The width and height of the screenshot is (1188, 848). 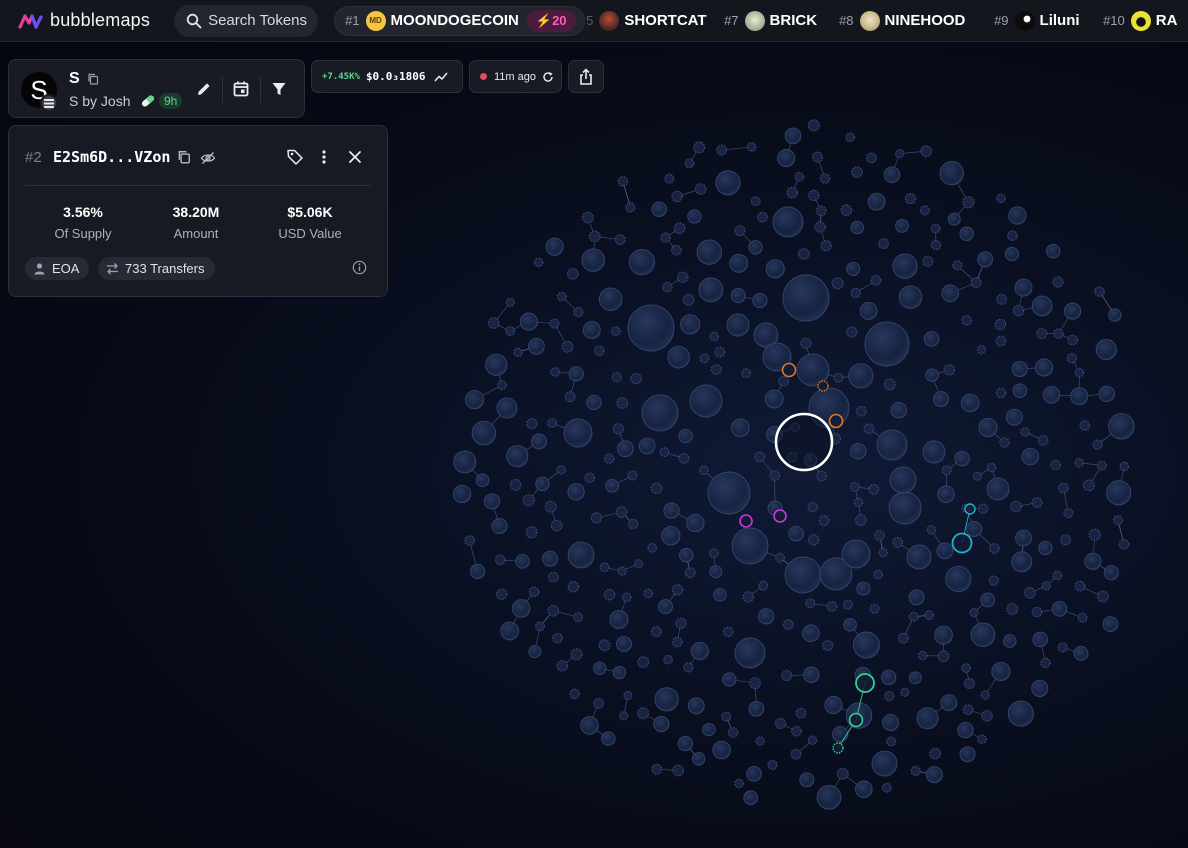 What do you see at coordinates (1037, 21) in the screenshot?
I see `trending-item: #9 Liluni` at bounding box center [1037, 21].